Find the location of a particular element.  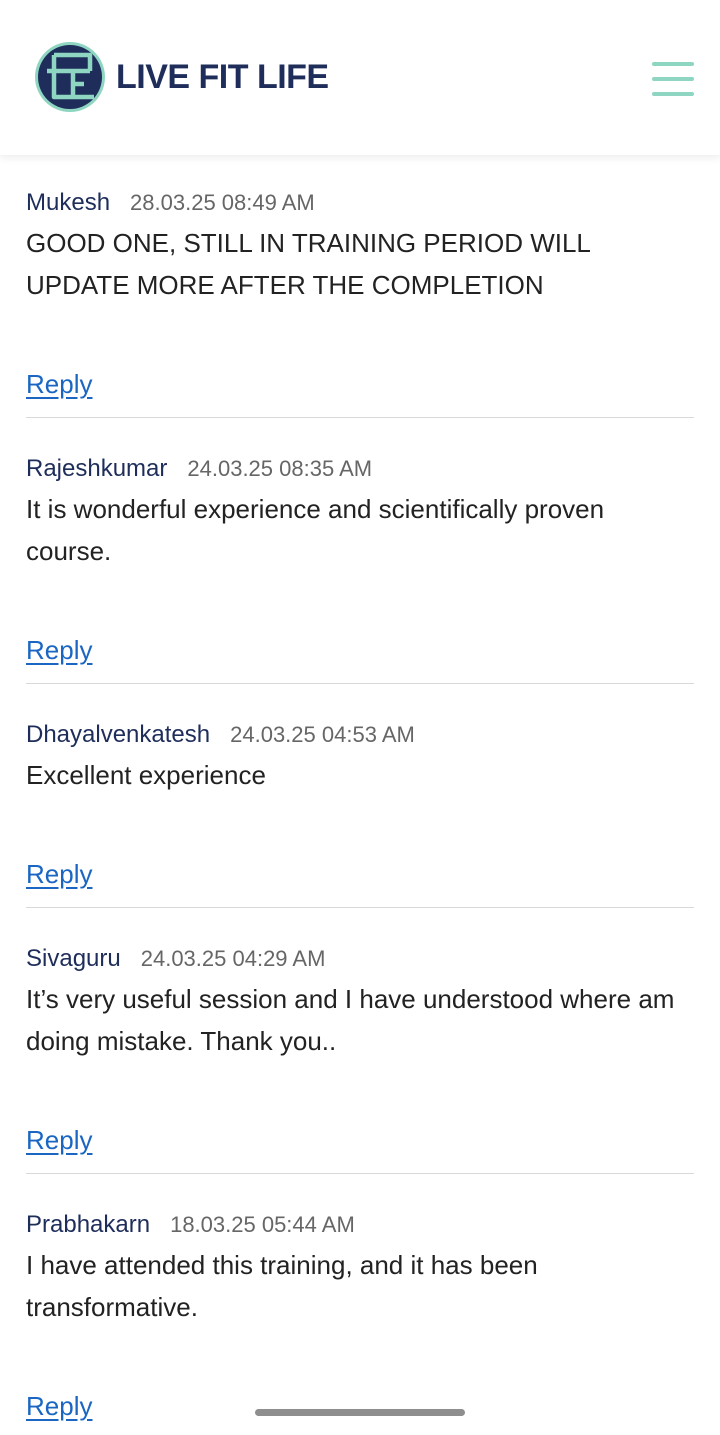

comment-date: 24.03.25 08:35 AM is located at coordinates (280, 468).